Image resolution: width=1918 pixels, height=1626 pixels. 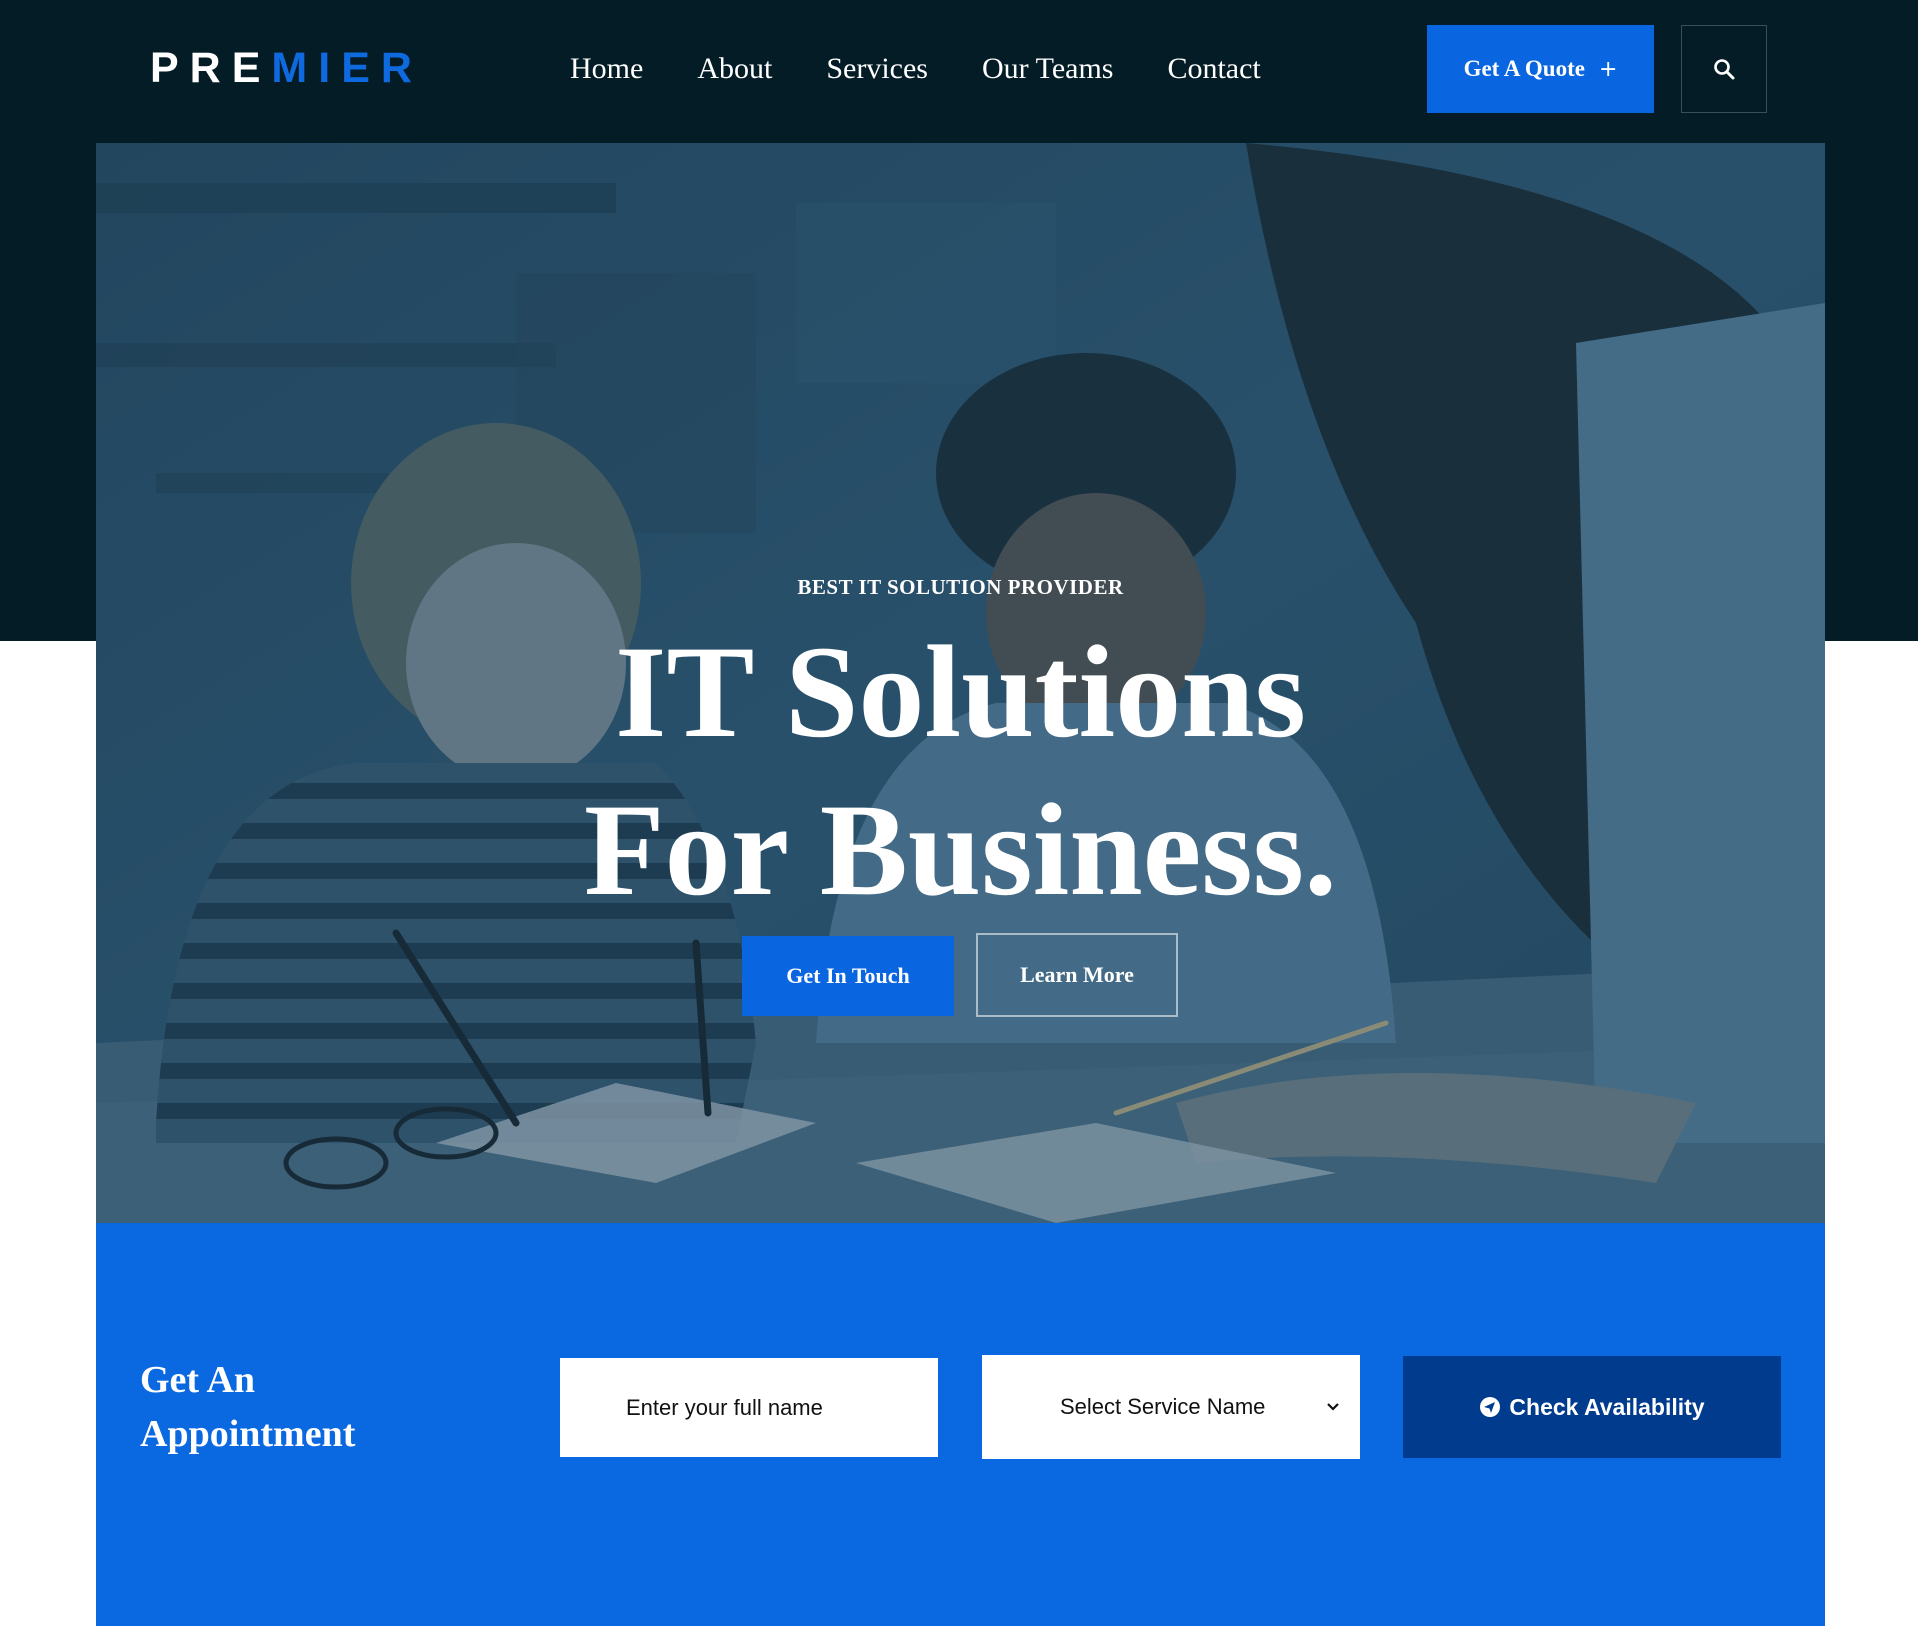 I want to click on hero-headline-line1: IT Solutions, so click(x=960, y=691).